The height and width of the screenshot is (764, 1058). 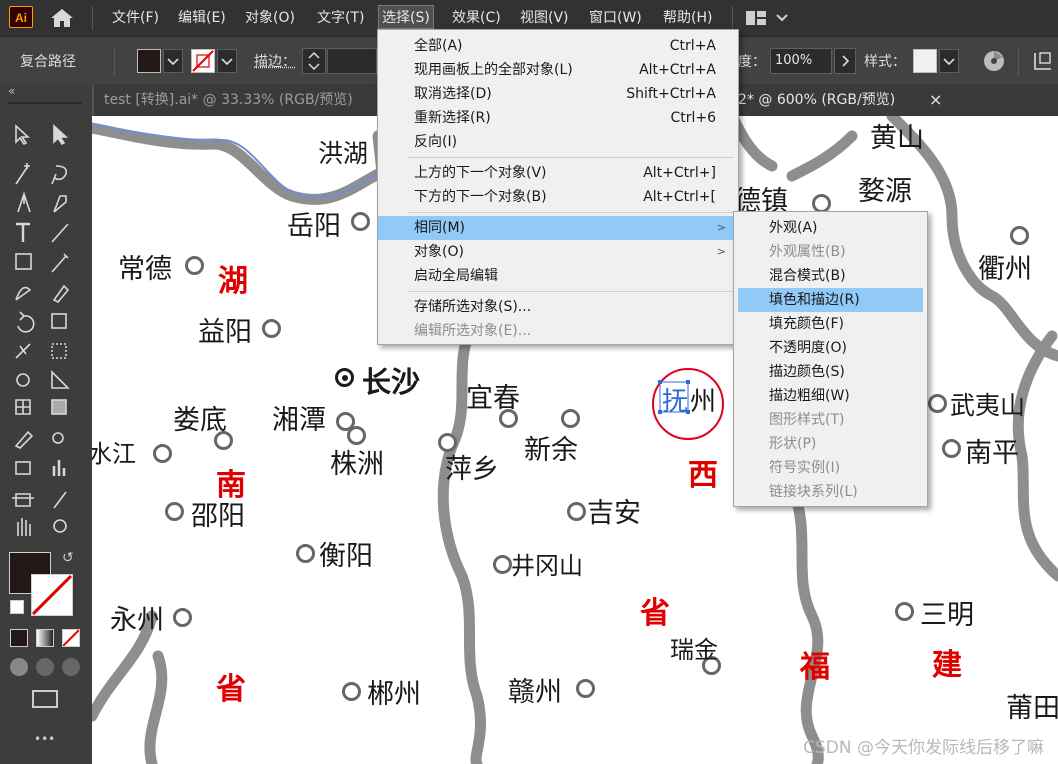 What do you see at coordinates (227, 61) in the screenshot?
I see `stroke-dropdown` at bounding box center [227, 61].